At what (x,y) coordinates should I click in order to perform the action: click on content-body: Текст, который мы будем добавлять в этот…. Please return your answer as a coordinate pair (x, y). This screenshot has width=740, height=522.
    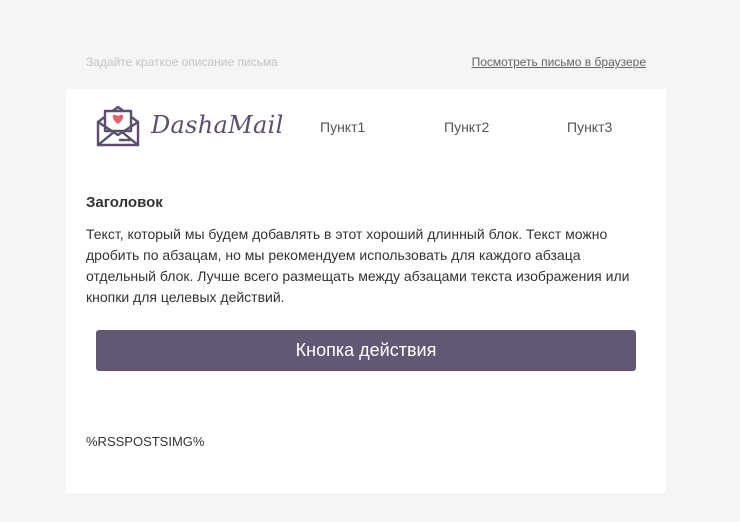
    Looking at the image, I should click on (358, 265).